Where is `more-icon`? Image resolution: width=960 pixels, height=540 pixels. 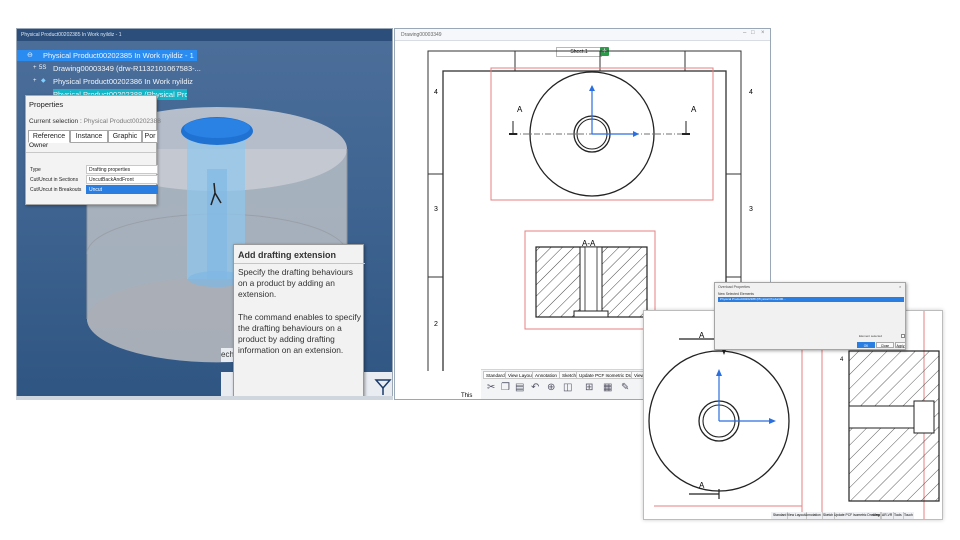 more-icon is located at coordinates (383, 386).